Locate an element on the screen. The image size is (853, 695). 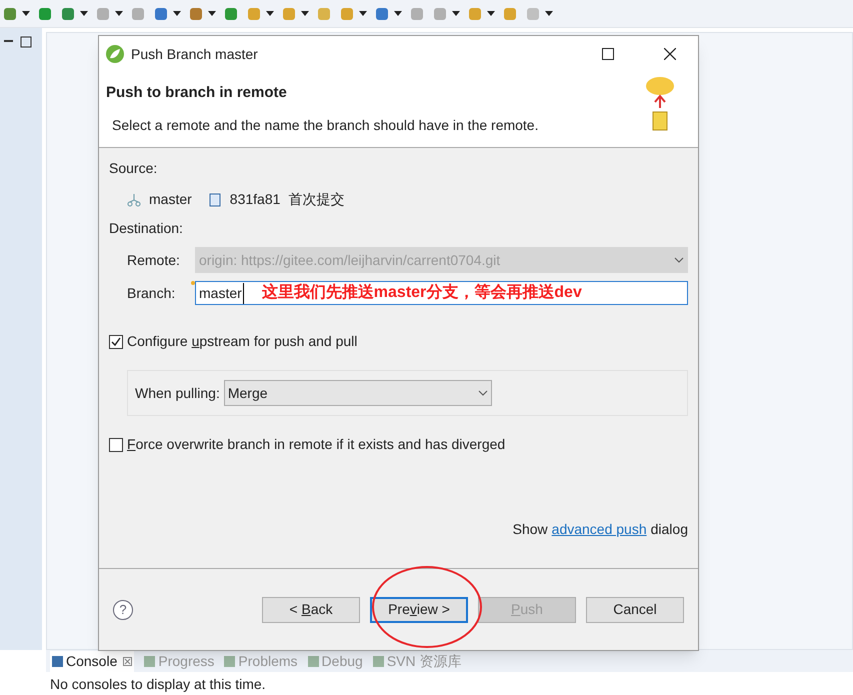
console-message: No consoles to display at this time. is located at coordinates (158, 684).